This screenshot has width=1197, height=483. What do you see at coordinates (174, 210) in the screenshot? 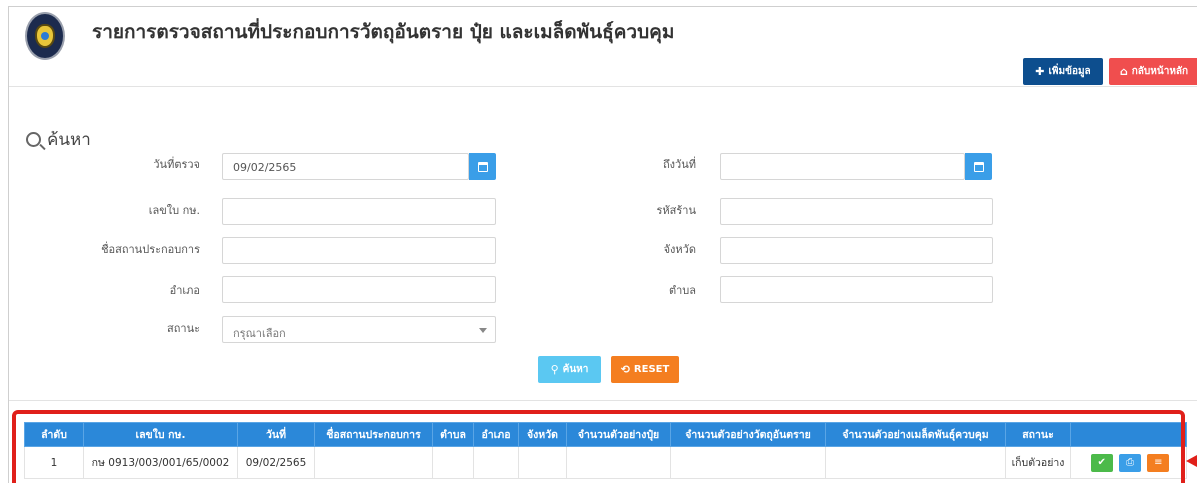
I see `license-no-label: เลขใบ กษ.` at bounding box center [174, 210].